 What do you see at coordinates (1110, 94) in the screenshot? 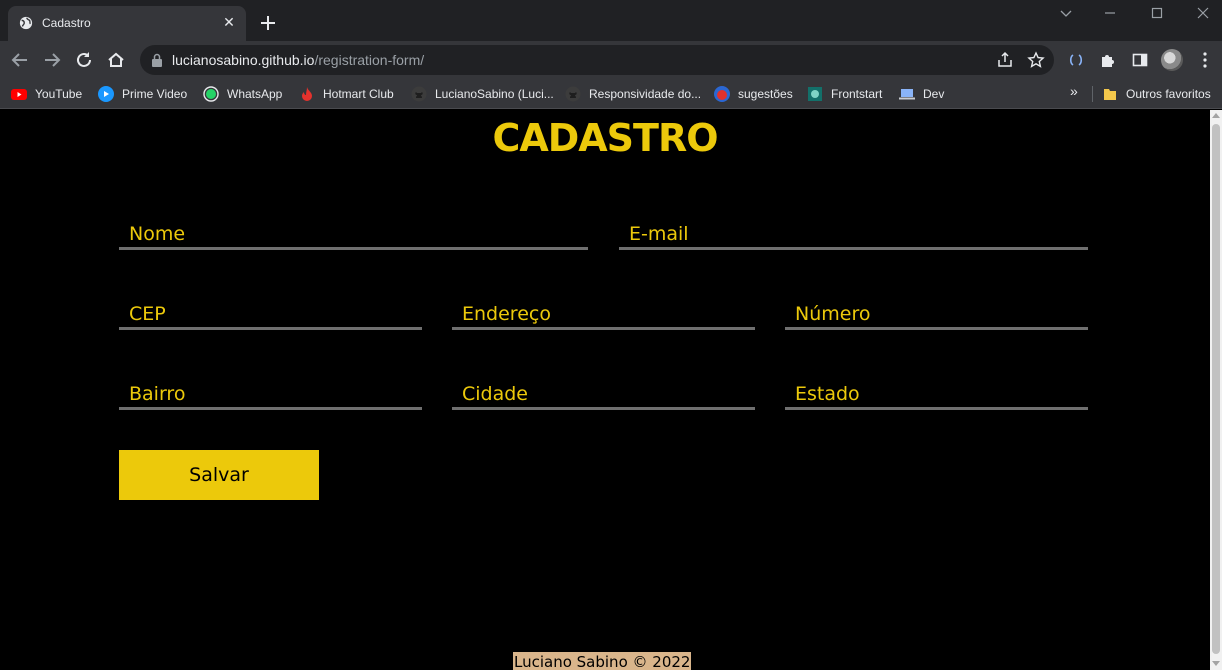
I see `folder-icon` at bounding box center [1110, 94].